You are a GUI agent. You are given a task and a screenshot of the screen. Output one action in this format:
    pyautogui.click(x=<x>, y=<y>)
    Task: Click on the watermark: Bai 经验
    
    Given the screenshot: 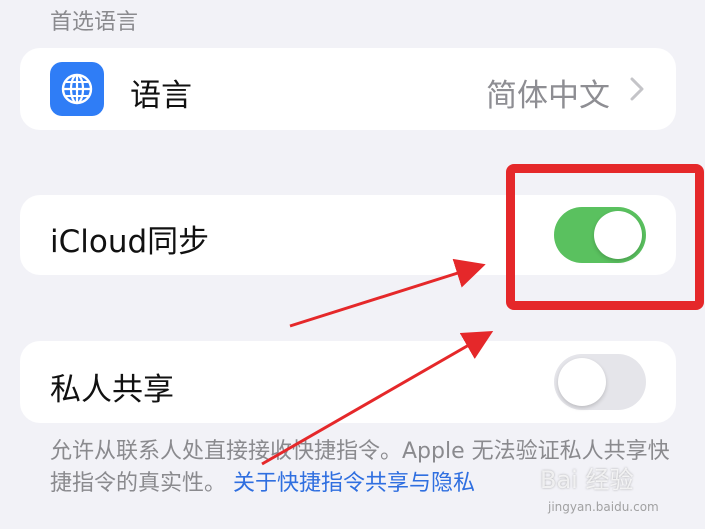 What is the action you would take?
    pyautogui.click(x=587, y=480)
    